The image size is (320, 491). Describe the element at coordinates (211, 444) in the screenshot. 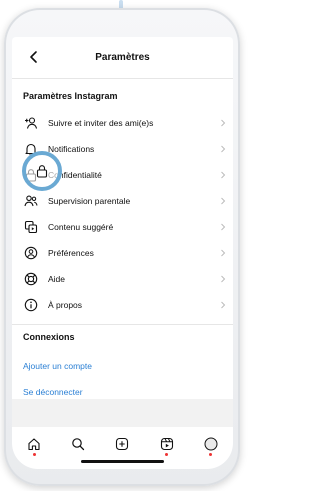

I see `profile-icon` at that location.